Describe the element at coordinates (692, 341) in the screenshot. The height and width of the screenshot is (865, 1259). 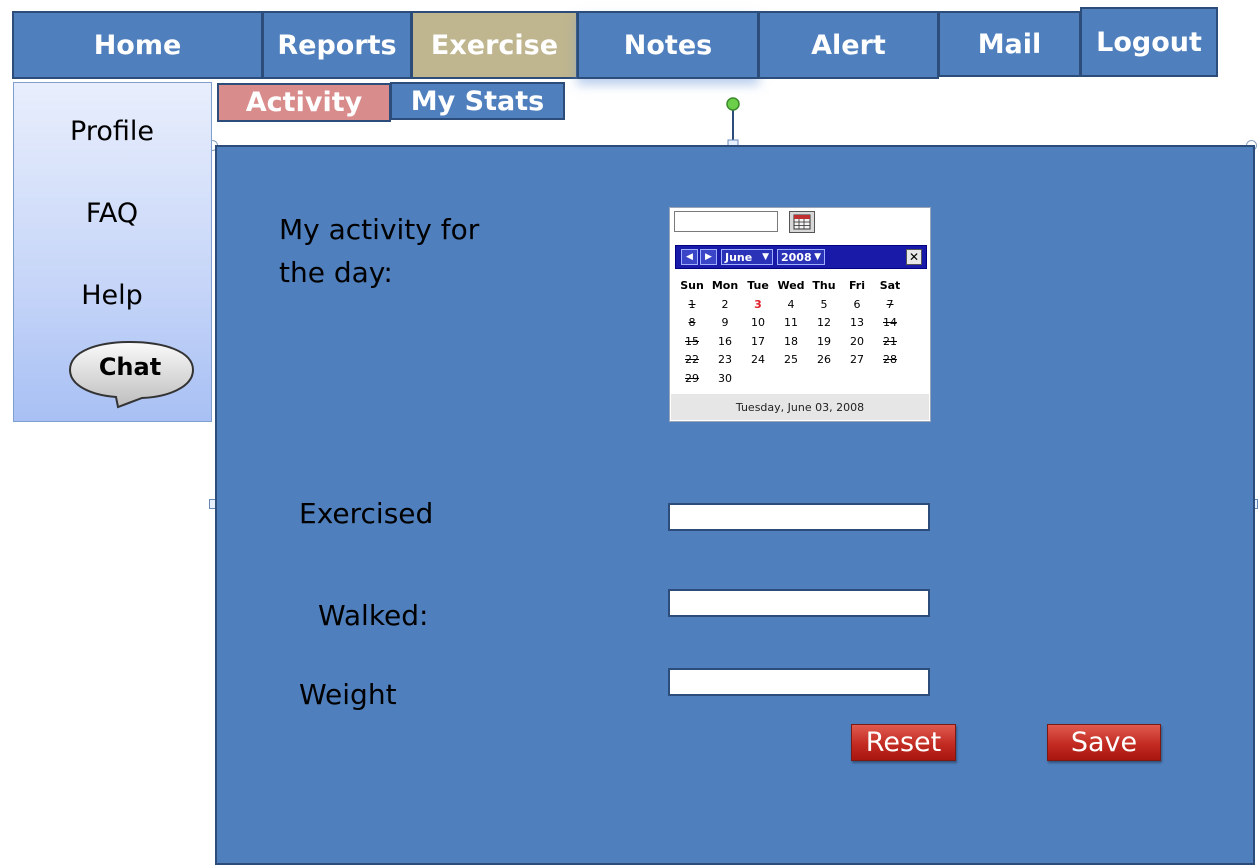
I see `calendar-day: 15` at that location.